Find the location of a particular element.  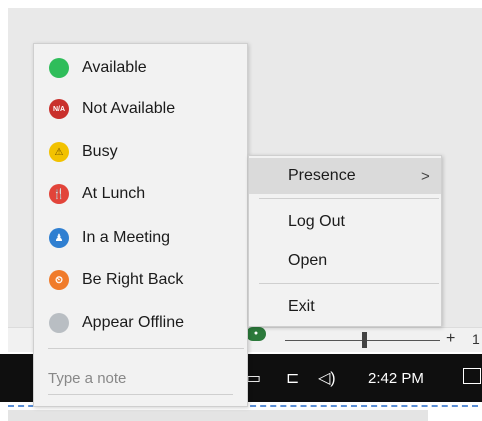

available-icon is located at coordinates (59, 68).